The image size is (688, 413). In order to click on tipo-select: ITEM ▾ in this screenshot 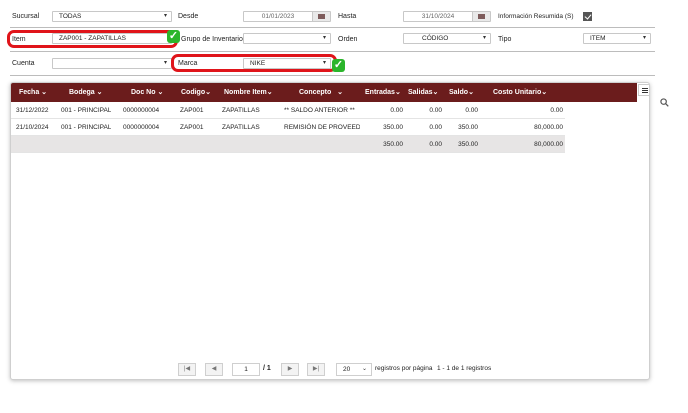, I will do `click(617, 38)`.